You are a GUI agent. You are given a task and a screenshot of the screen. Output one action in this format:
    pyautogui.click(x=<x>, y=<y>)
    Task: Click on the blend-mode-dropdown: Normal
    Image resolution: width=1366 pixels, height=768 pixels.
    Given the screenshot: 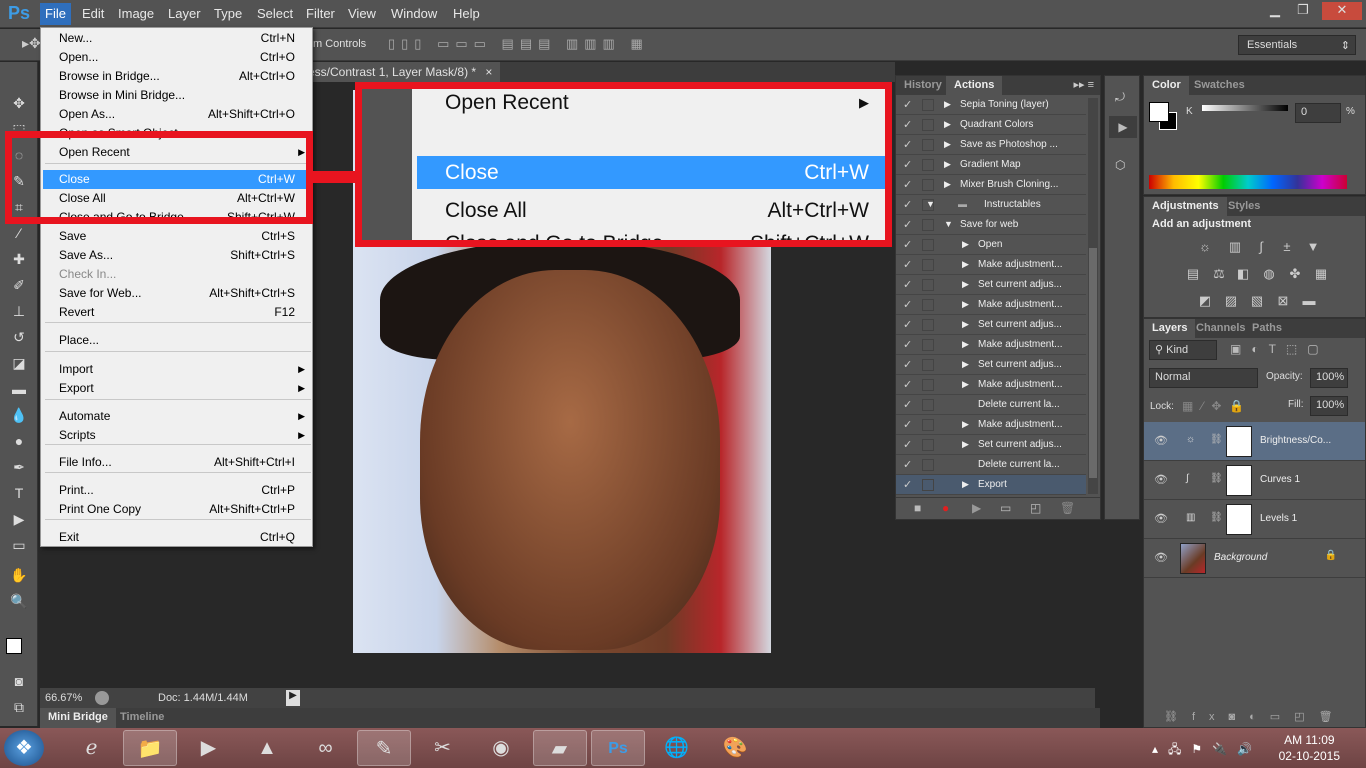 What is the action you would take?
    pyautogui.click(x=1203, y=378)
    